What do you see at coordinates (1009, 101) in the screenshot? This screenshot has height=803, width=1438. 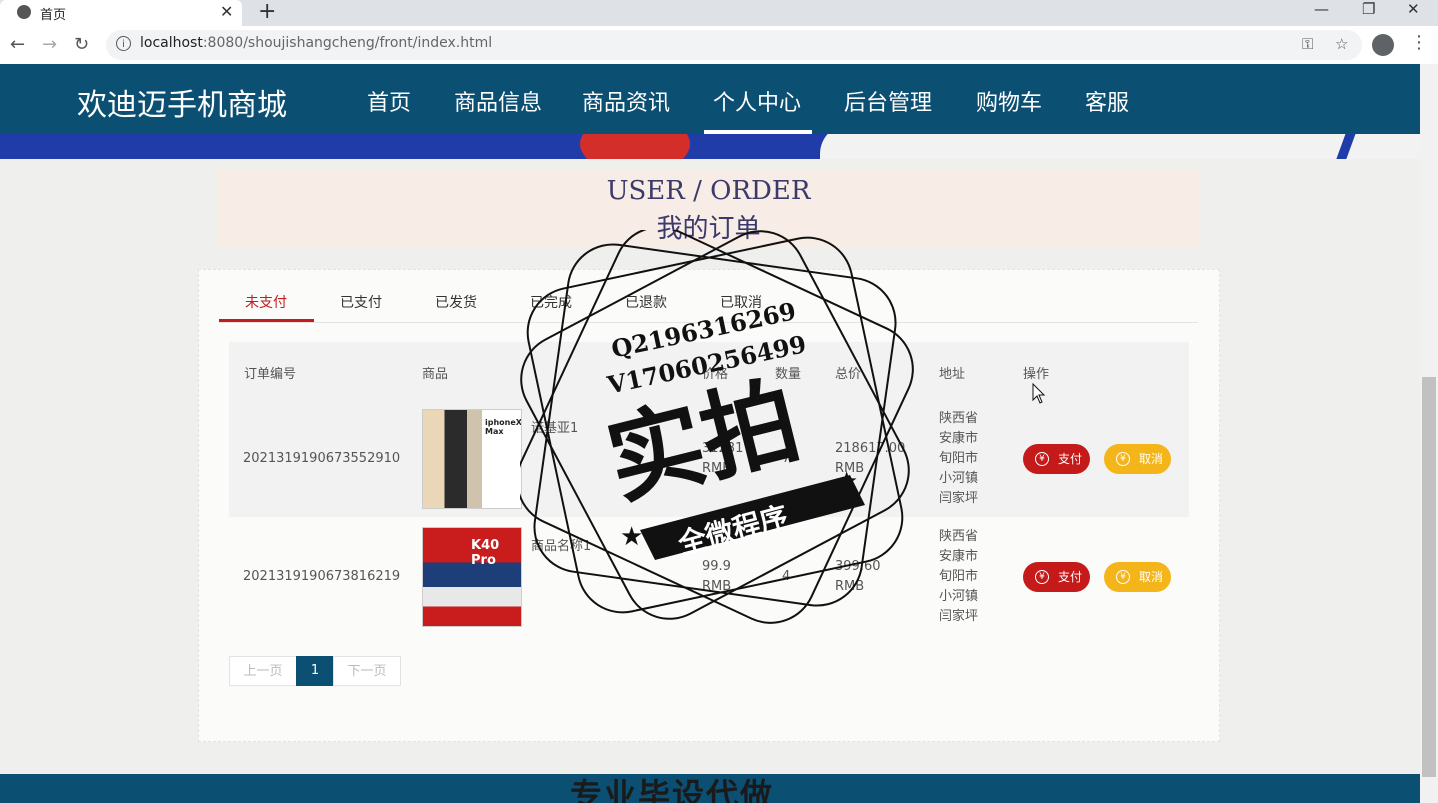 I see `nav-cart: 购物车` at bounding box center [1009, 101].